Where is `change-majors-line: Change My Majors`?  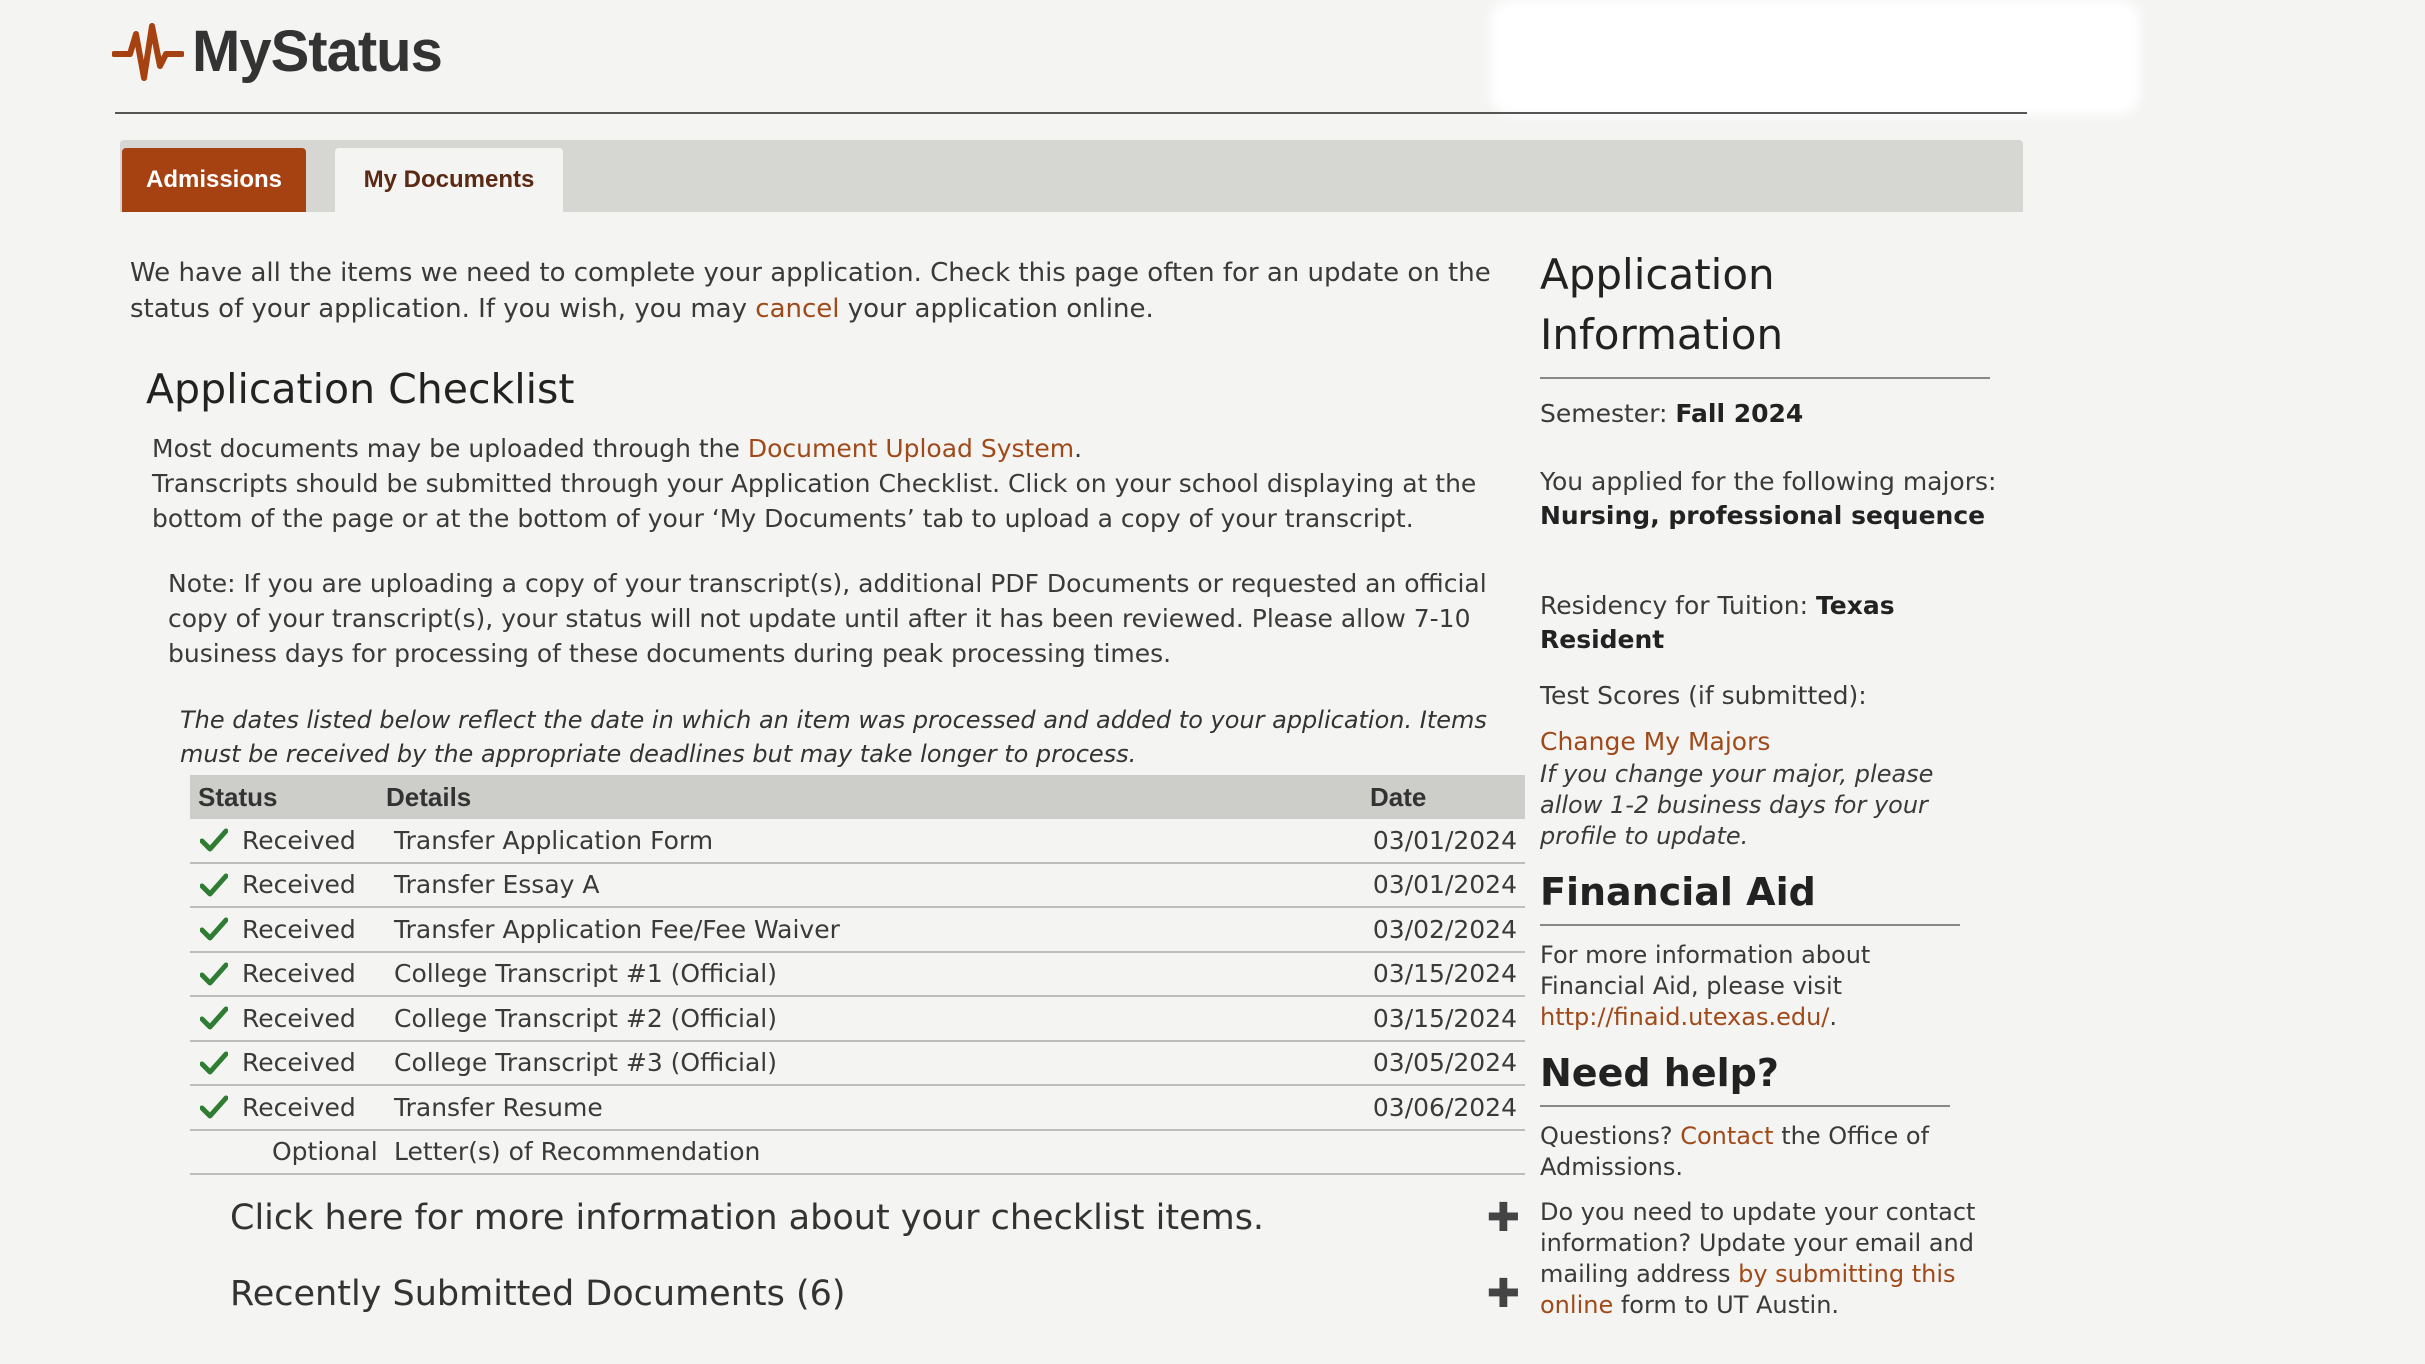 change-majors-line: Change My Majors is located at coordinates (1780, 742).